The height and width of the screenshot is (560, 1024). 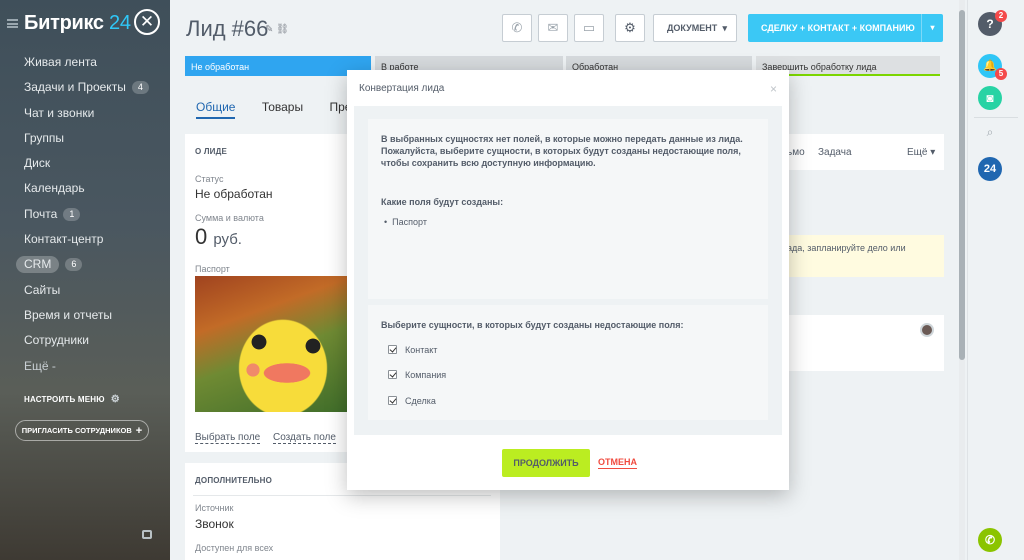 What do you see at coordinates (846, 248) in the screenshot?
I see `hint-text: ада, запланируйте дело или` at bounding box center [846, 248].